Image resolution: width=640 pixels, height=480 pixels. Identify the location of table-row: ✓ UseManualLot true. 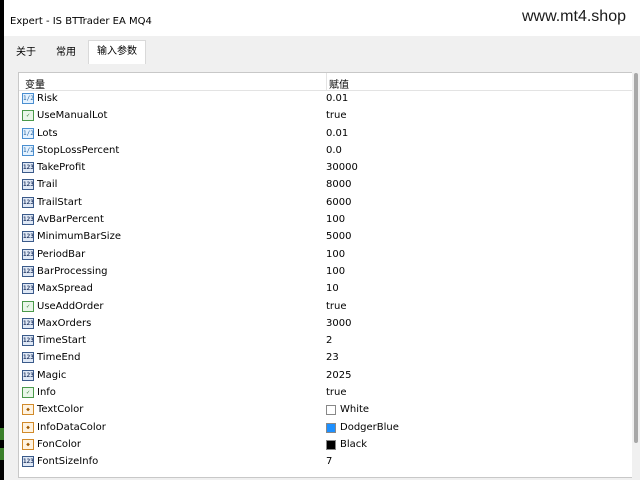
(327, 116).